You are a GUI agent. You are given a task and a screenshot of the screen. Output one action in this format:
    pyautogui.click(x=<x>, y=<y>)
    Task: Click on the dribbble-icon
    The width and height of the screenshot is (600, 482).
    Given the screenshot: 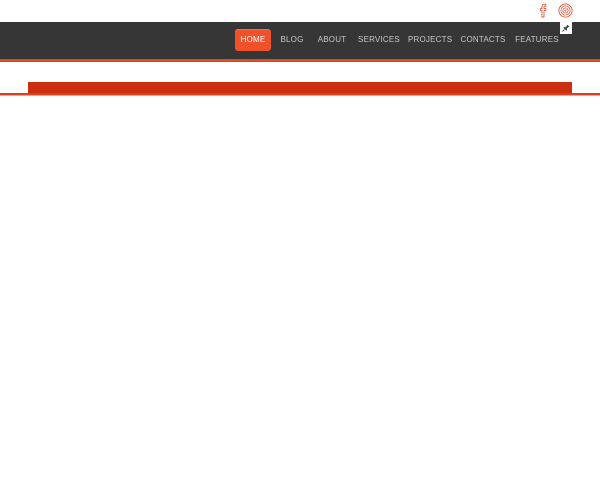 What is the action you would take?
    pyautogui.click(x=565, y=10)
    